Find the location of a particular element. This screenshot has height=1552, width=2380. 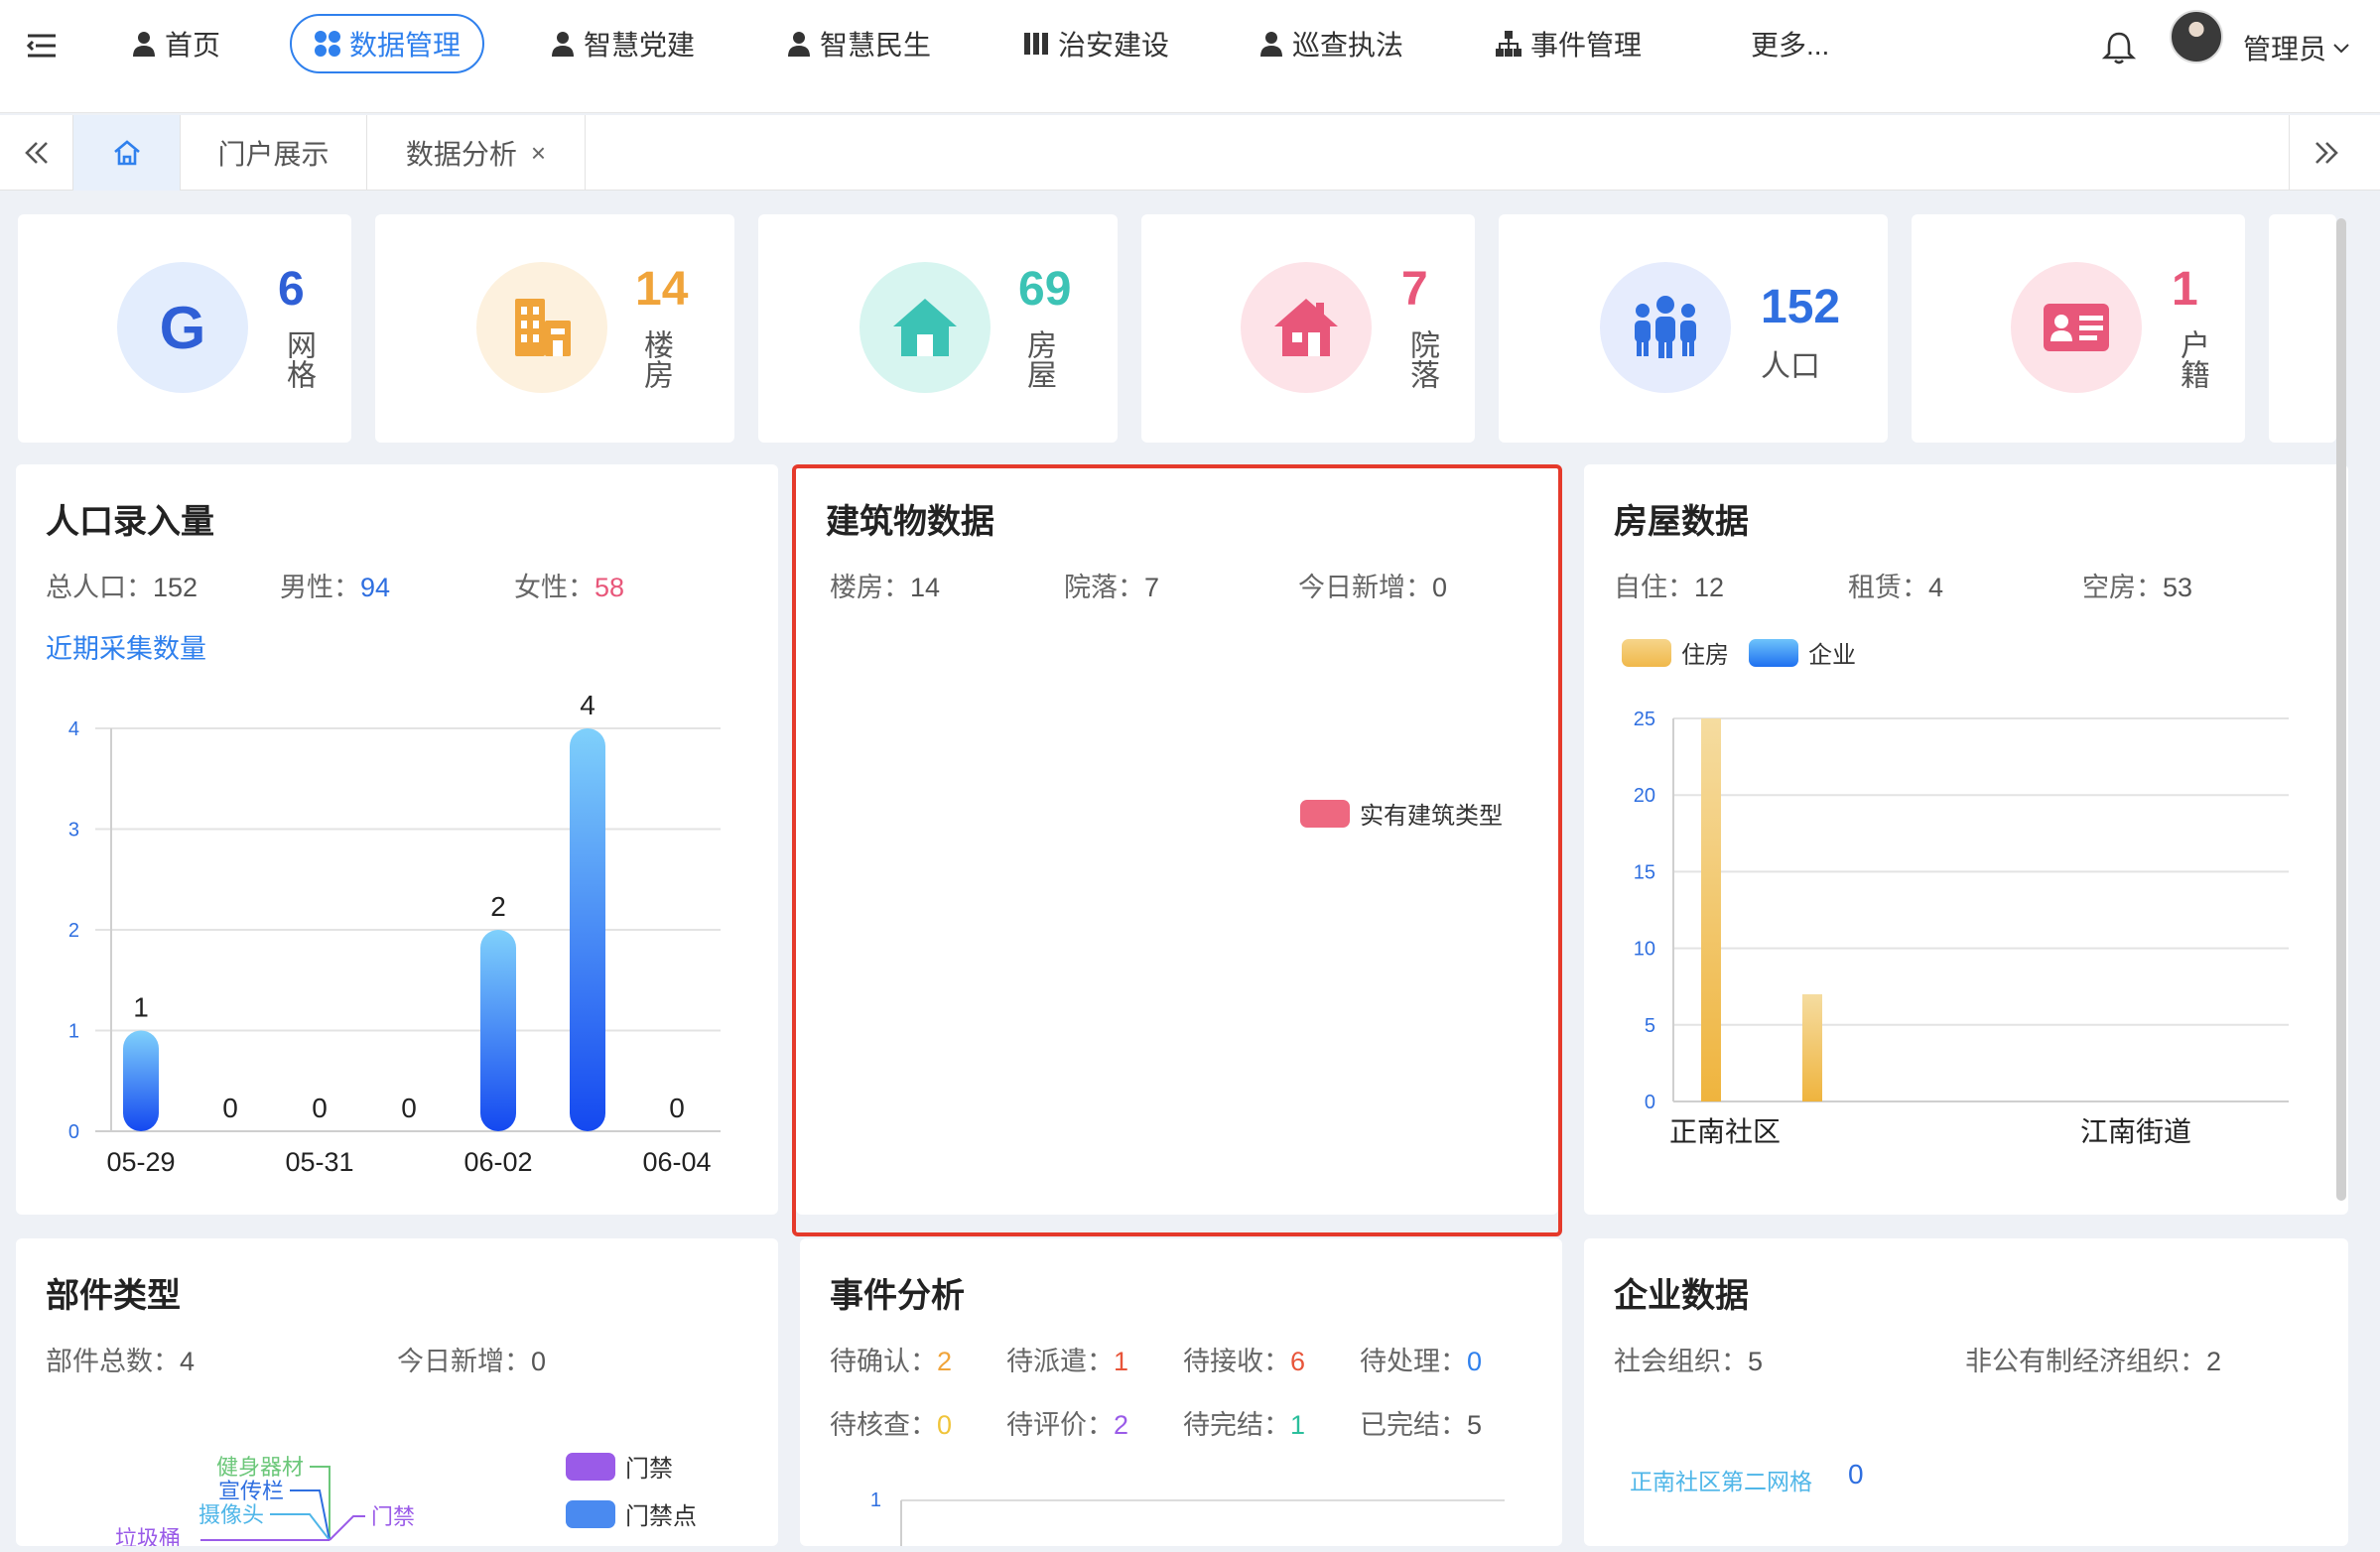

stat-card-overflow is located at coordinates (2302, 328).